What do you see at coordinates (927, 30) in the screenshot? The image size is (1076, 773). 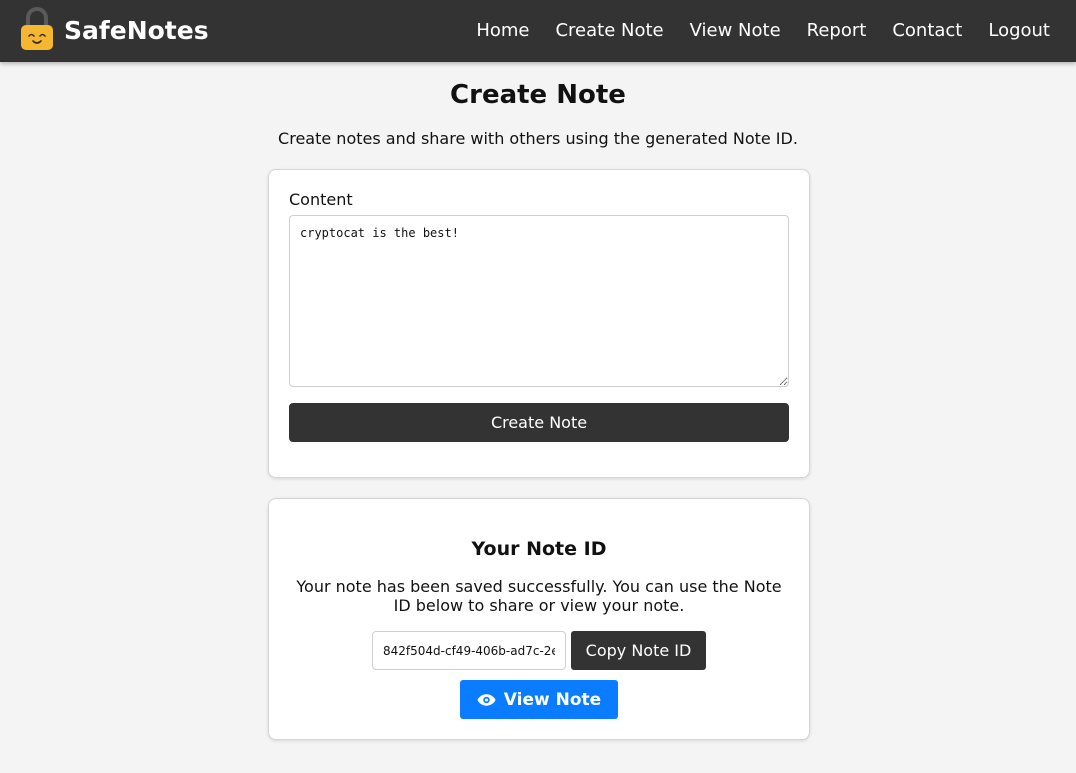 I see `nav-link-contact: Contact` at bounding box center [927, 30].